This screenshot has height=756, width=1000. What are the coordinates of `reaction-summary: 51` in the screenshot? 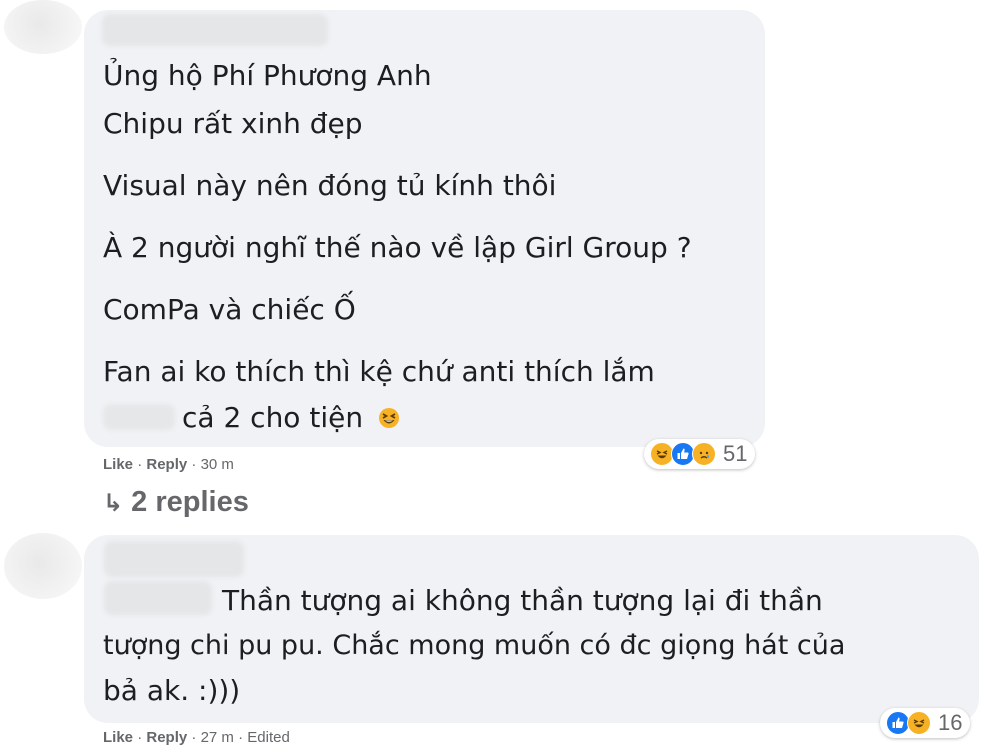 It's located at (700, 454).